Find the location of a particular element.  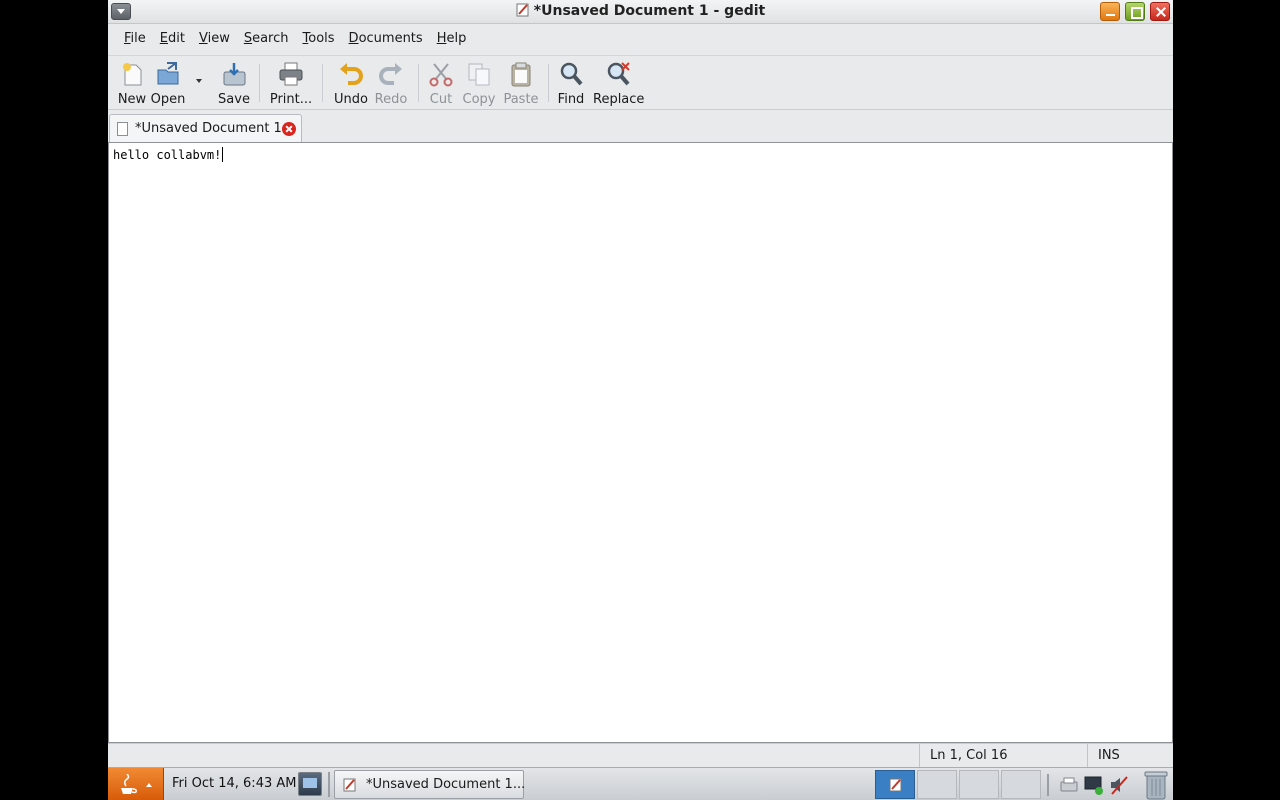

redo-icon is located at coordinates (390, 74).